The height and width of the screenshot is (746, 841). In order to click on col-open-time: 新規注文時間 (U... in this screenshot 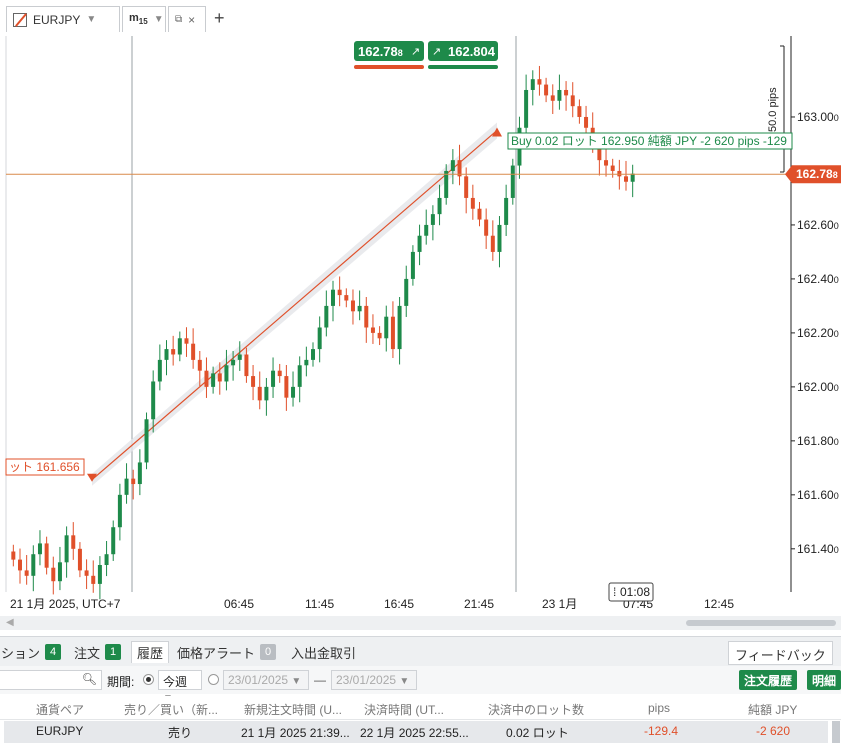, I will do `click(300, 709)`.